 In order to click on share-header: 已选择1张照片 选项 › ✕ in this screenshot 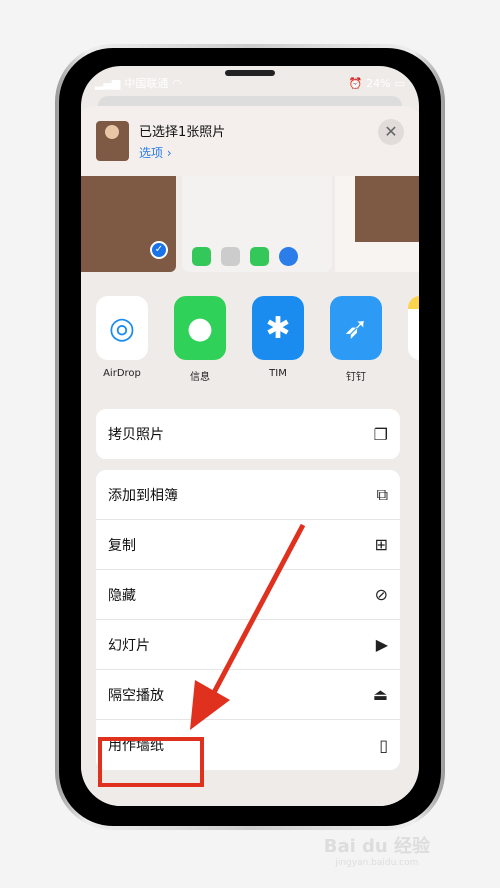, I will do `click(250, 141)`.